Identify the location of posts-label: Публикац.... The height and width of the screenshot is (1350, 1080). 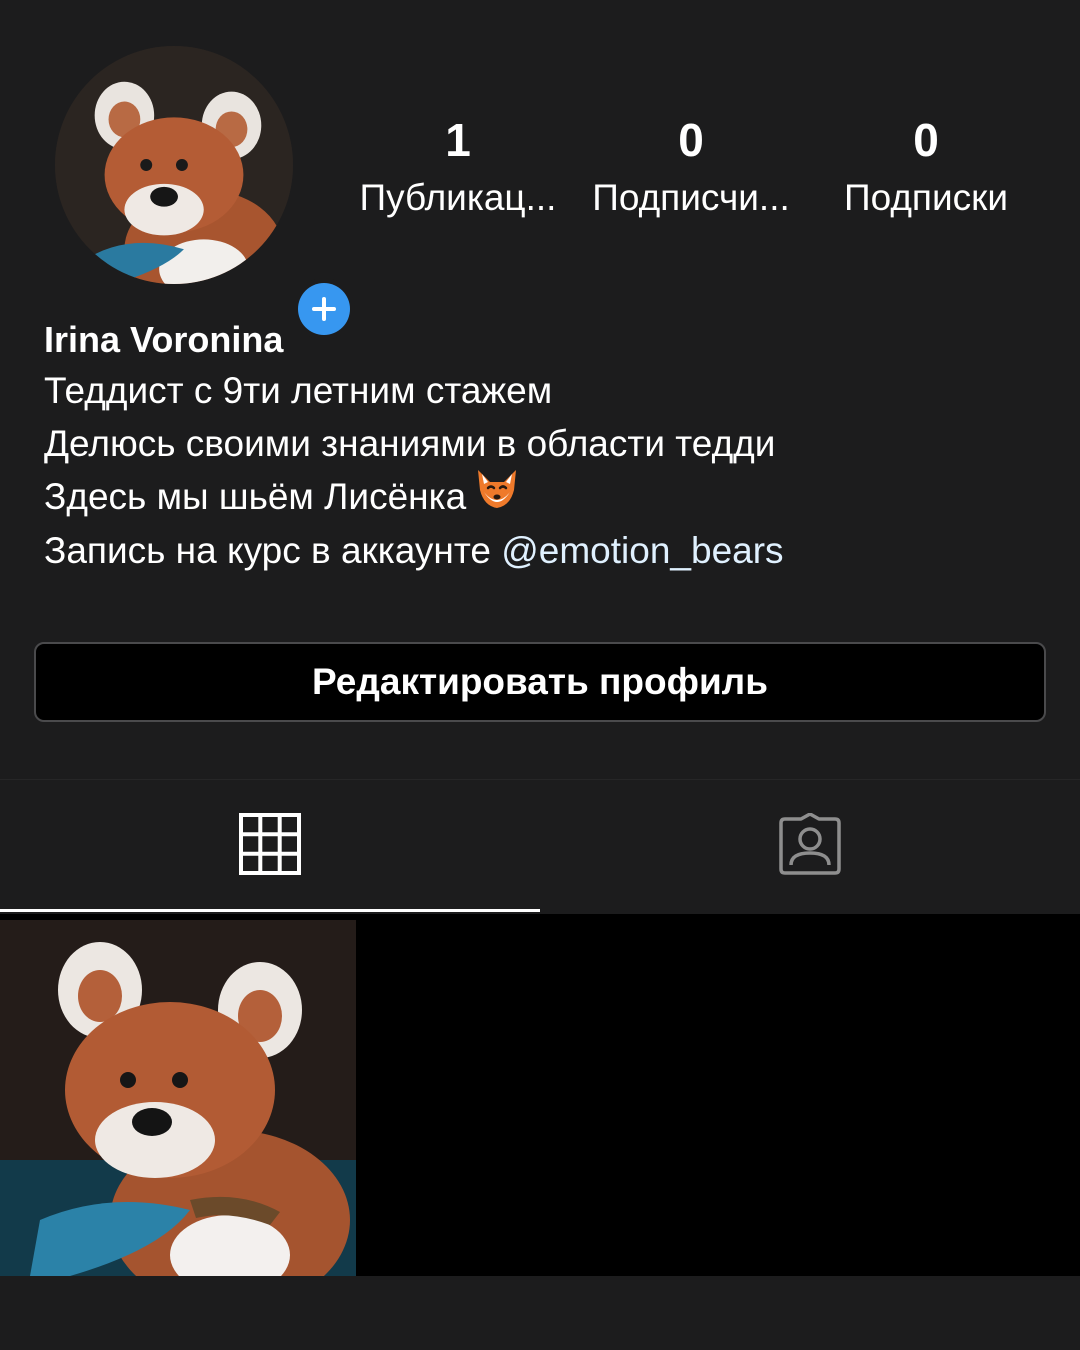
(458, 197).